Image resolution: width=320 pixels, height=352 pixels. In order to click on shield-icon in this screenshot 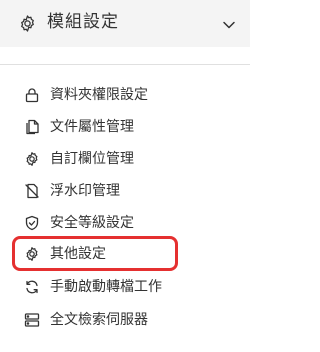, I will do `click(32, 223)`.